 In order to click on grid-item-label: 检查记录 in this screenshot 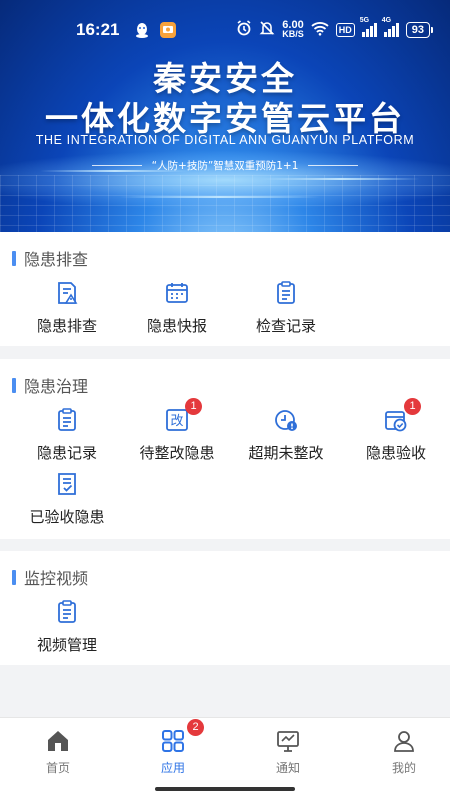, I will do `click(285, 326)`.